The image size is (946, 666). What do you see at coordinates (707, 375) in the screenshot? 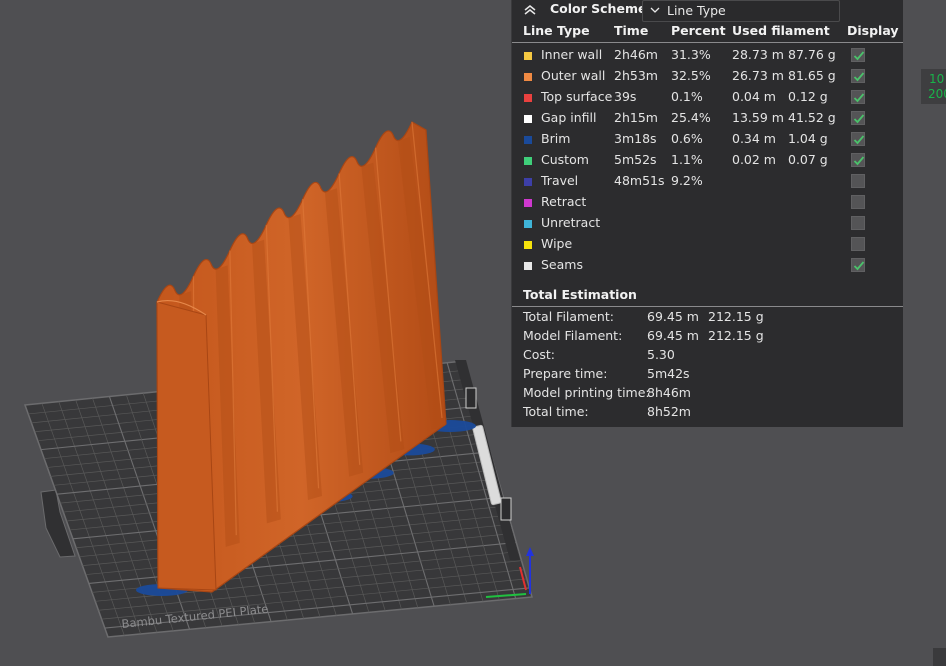
I see `total-row: Prepare time: 5m42s` at bounding box center [707, 375].